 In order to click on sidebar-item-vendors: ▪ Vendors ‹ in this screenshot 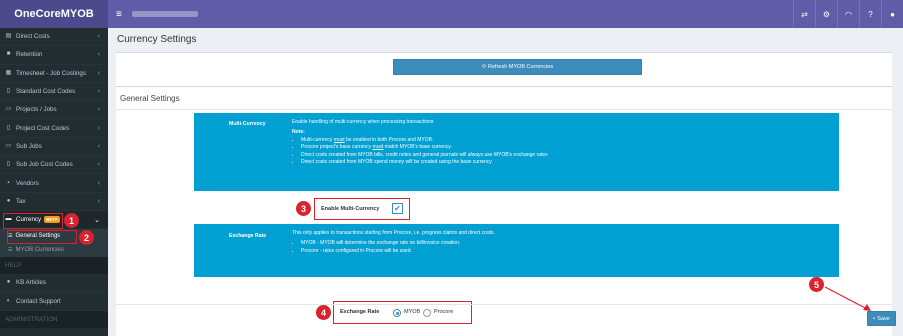, I will do `click(54, 183)`.